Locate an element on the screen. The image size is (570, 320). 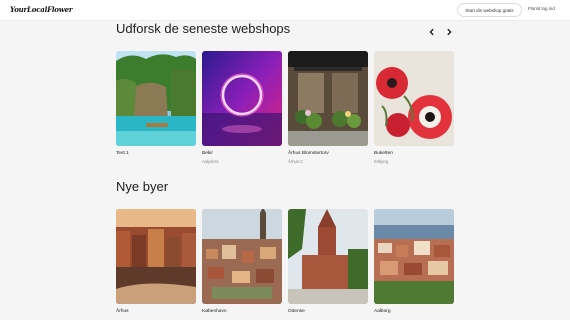
webshop-card: Buketten Esbjerg is located at coordinates (414, 107).